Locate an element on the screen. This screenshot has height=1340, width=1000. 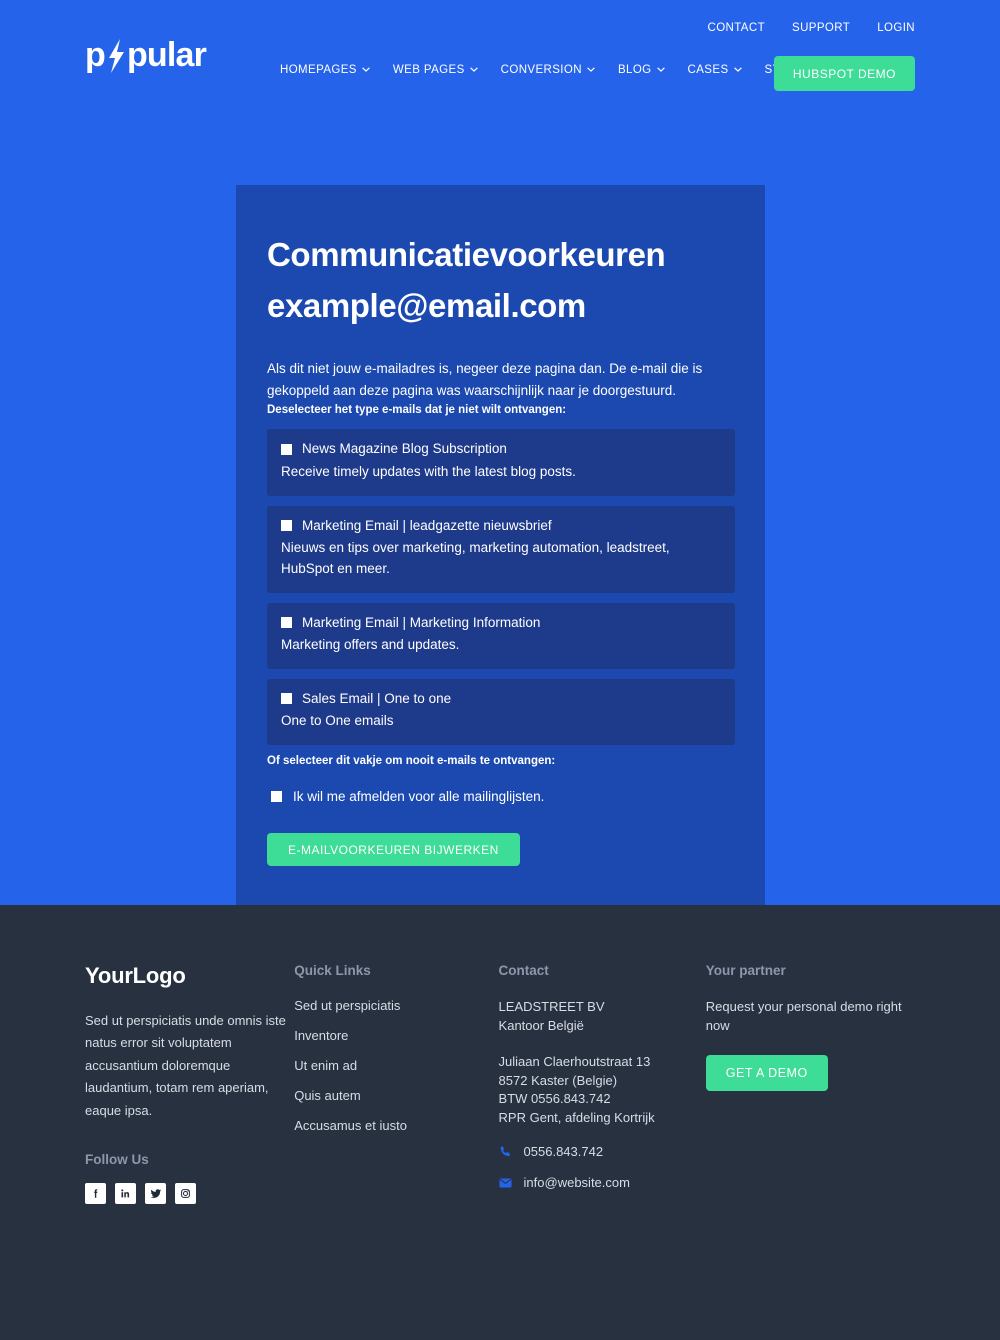
update-preferences-button: E-MAILVOORKEUREN BIJWERKEN is located at coordinates (393, 850).